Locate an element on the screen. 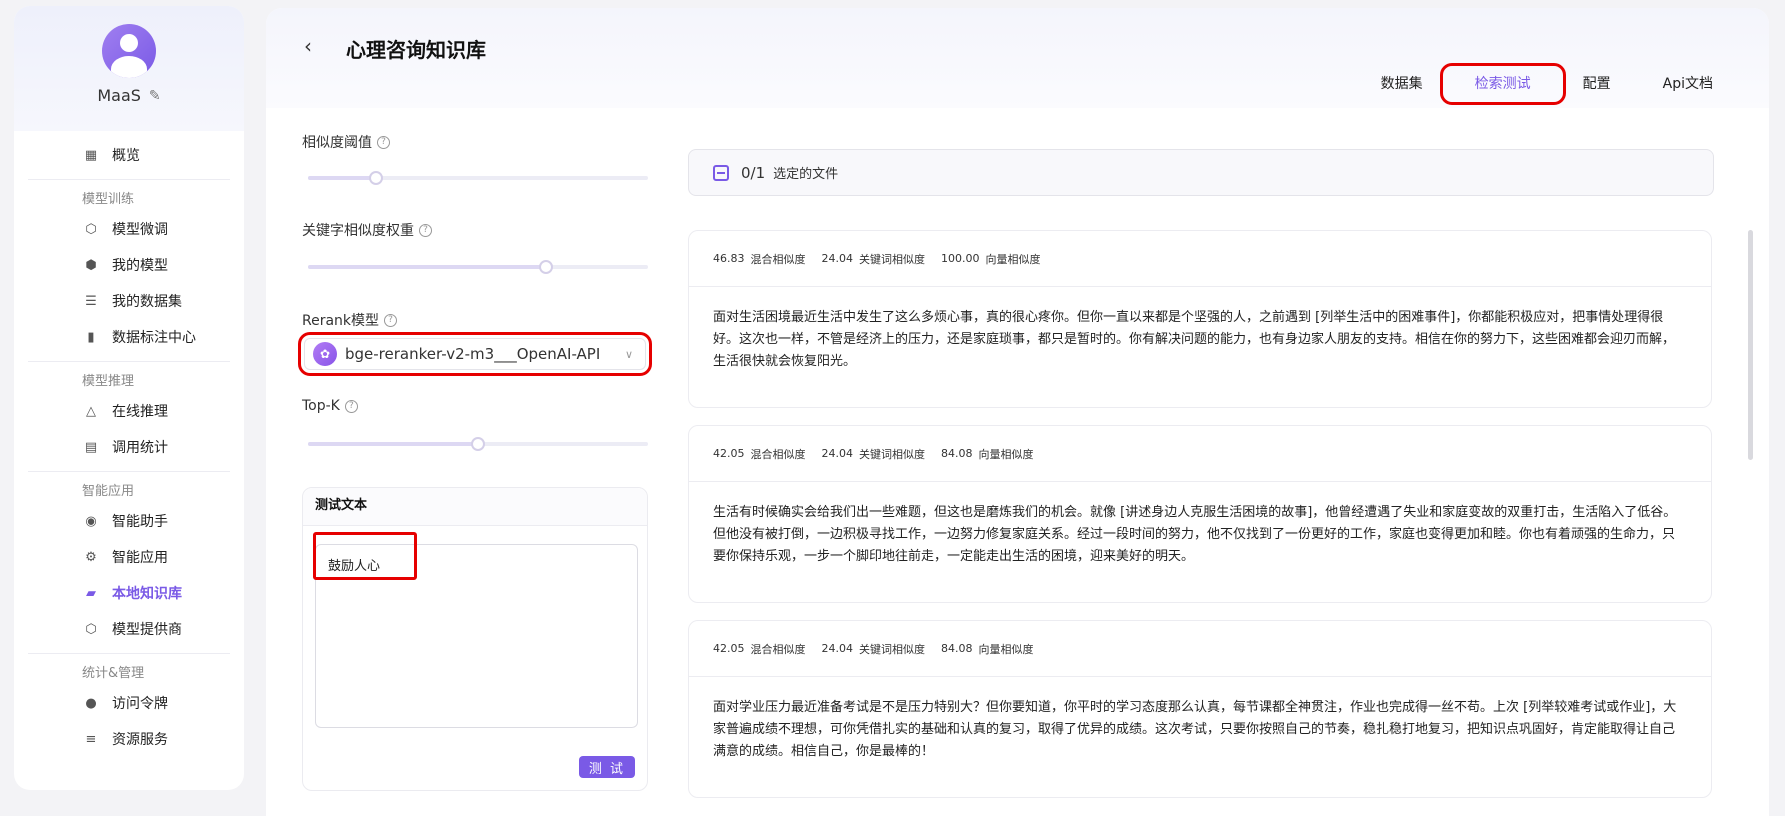 The width and height of the screenshot is (1785, 816). gear-icon: ⚙ is located at coordinates (91, 557).